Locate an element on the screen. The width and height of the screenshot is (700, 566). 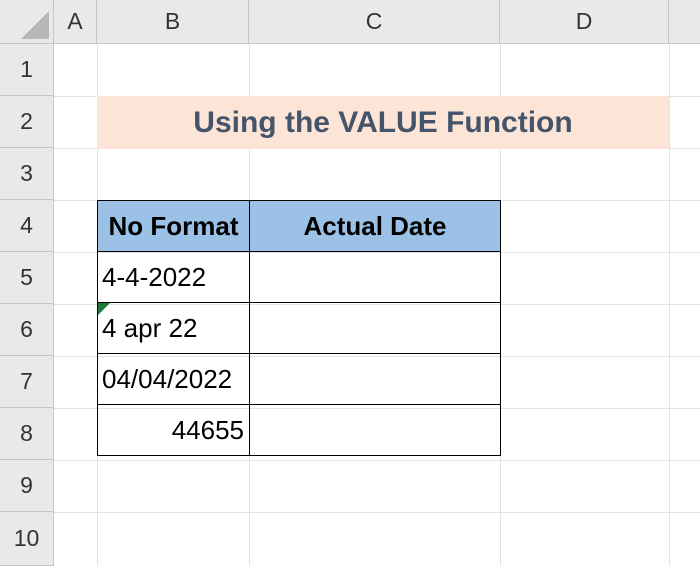
select-all-icon is located at coordinates (35, 25).